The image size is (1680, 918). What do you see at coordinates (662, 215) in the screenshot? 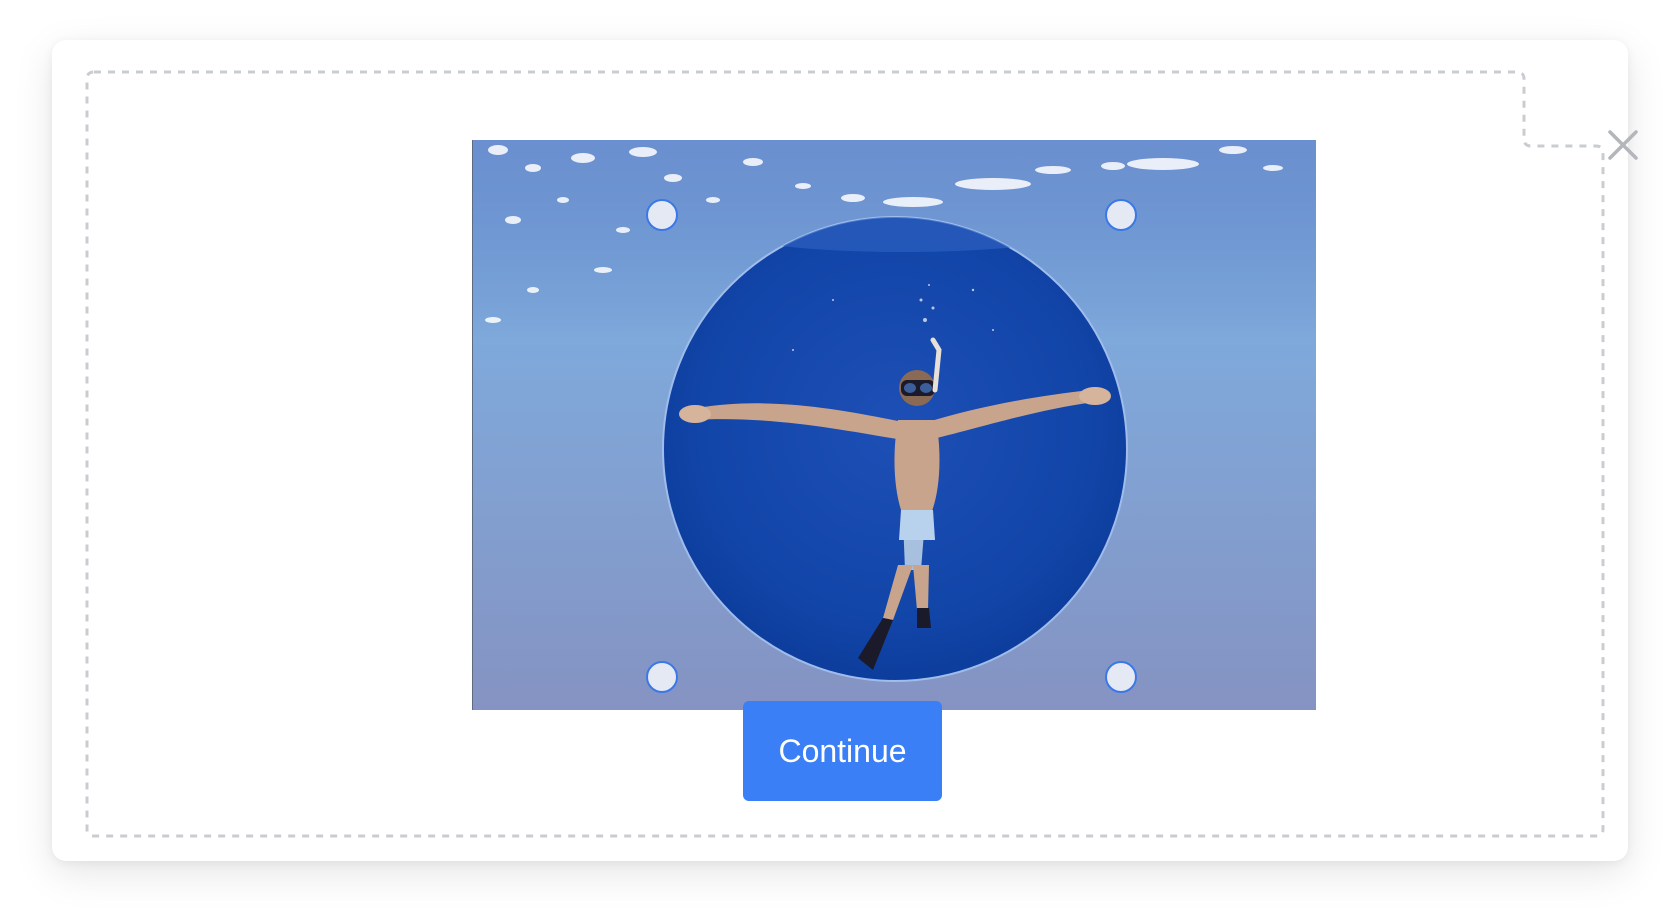
I see `crop-handle-top-left` at bounding box center [662, 215].